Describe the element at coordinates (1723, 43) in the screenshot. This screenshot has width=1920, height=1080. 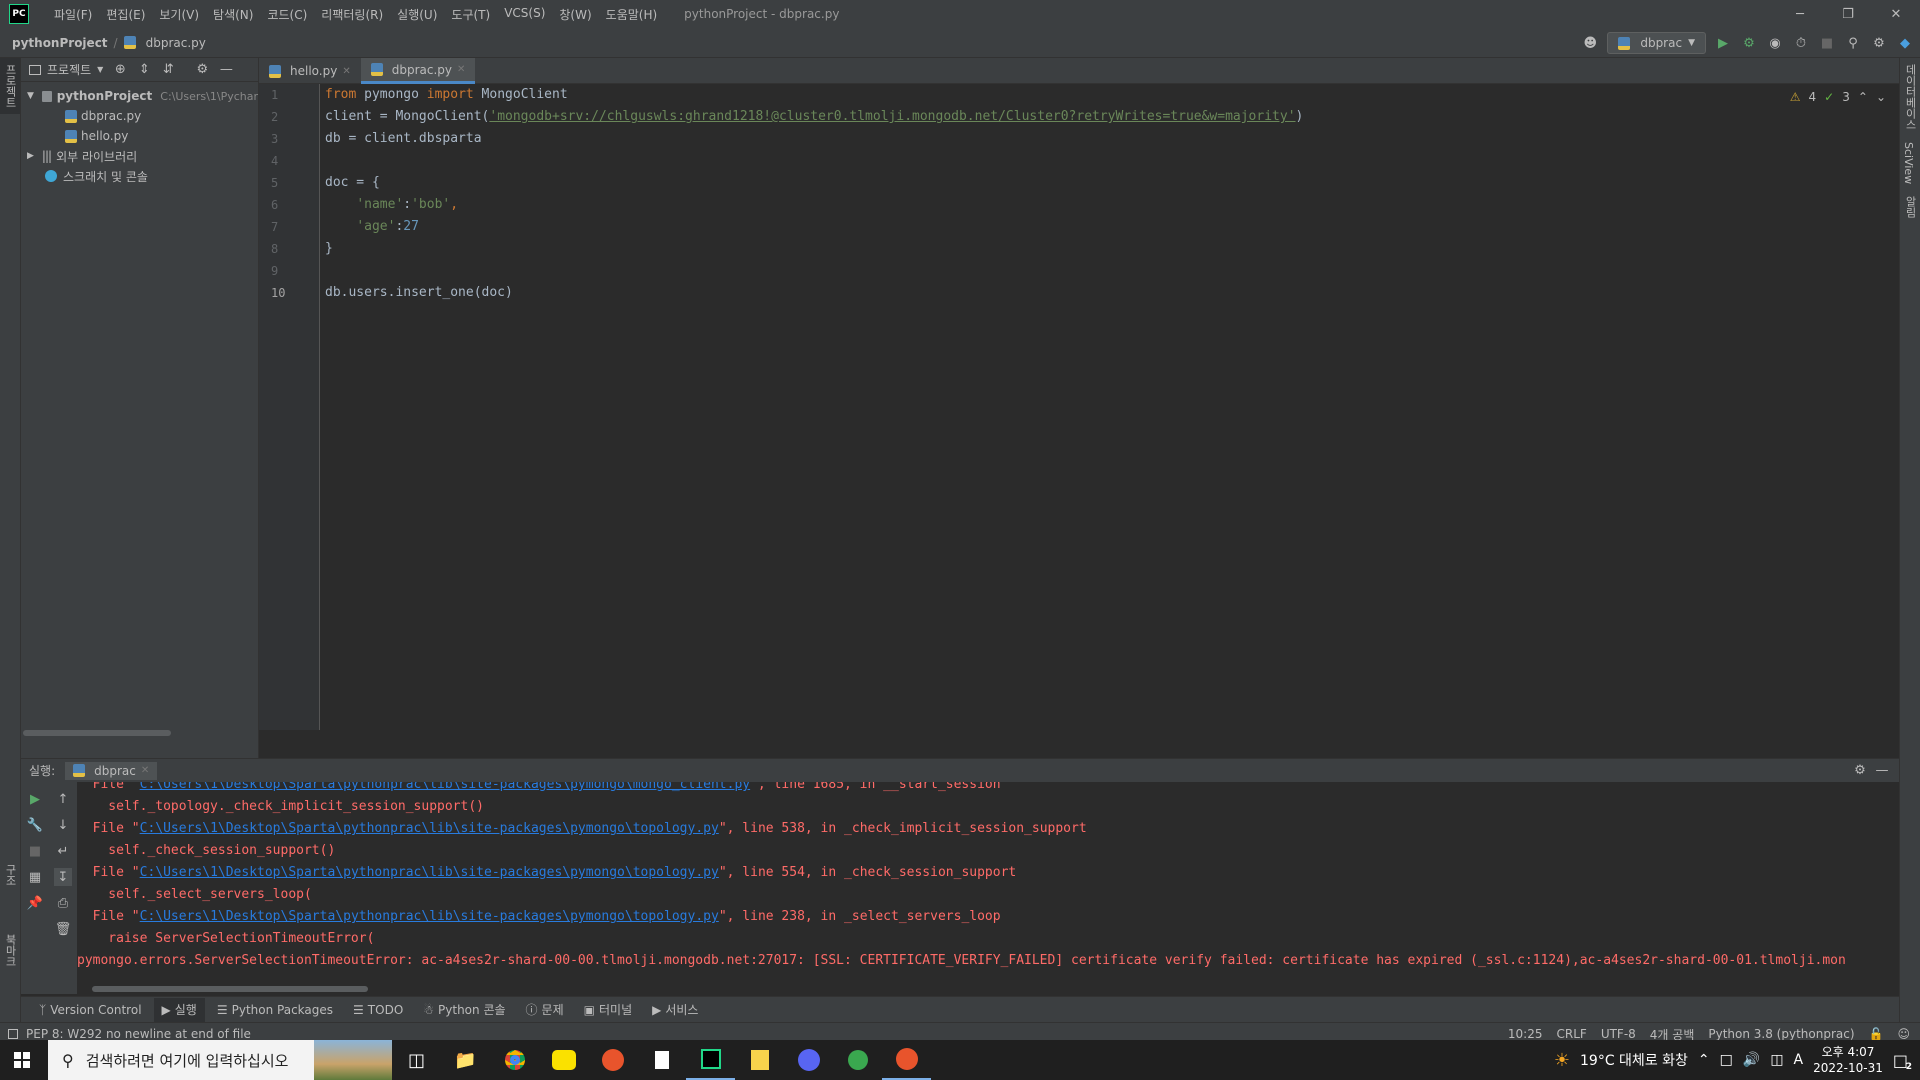
I see `run-icon: ▶` at that location.